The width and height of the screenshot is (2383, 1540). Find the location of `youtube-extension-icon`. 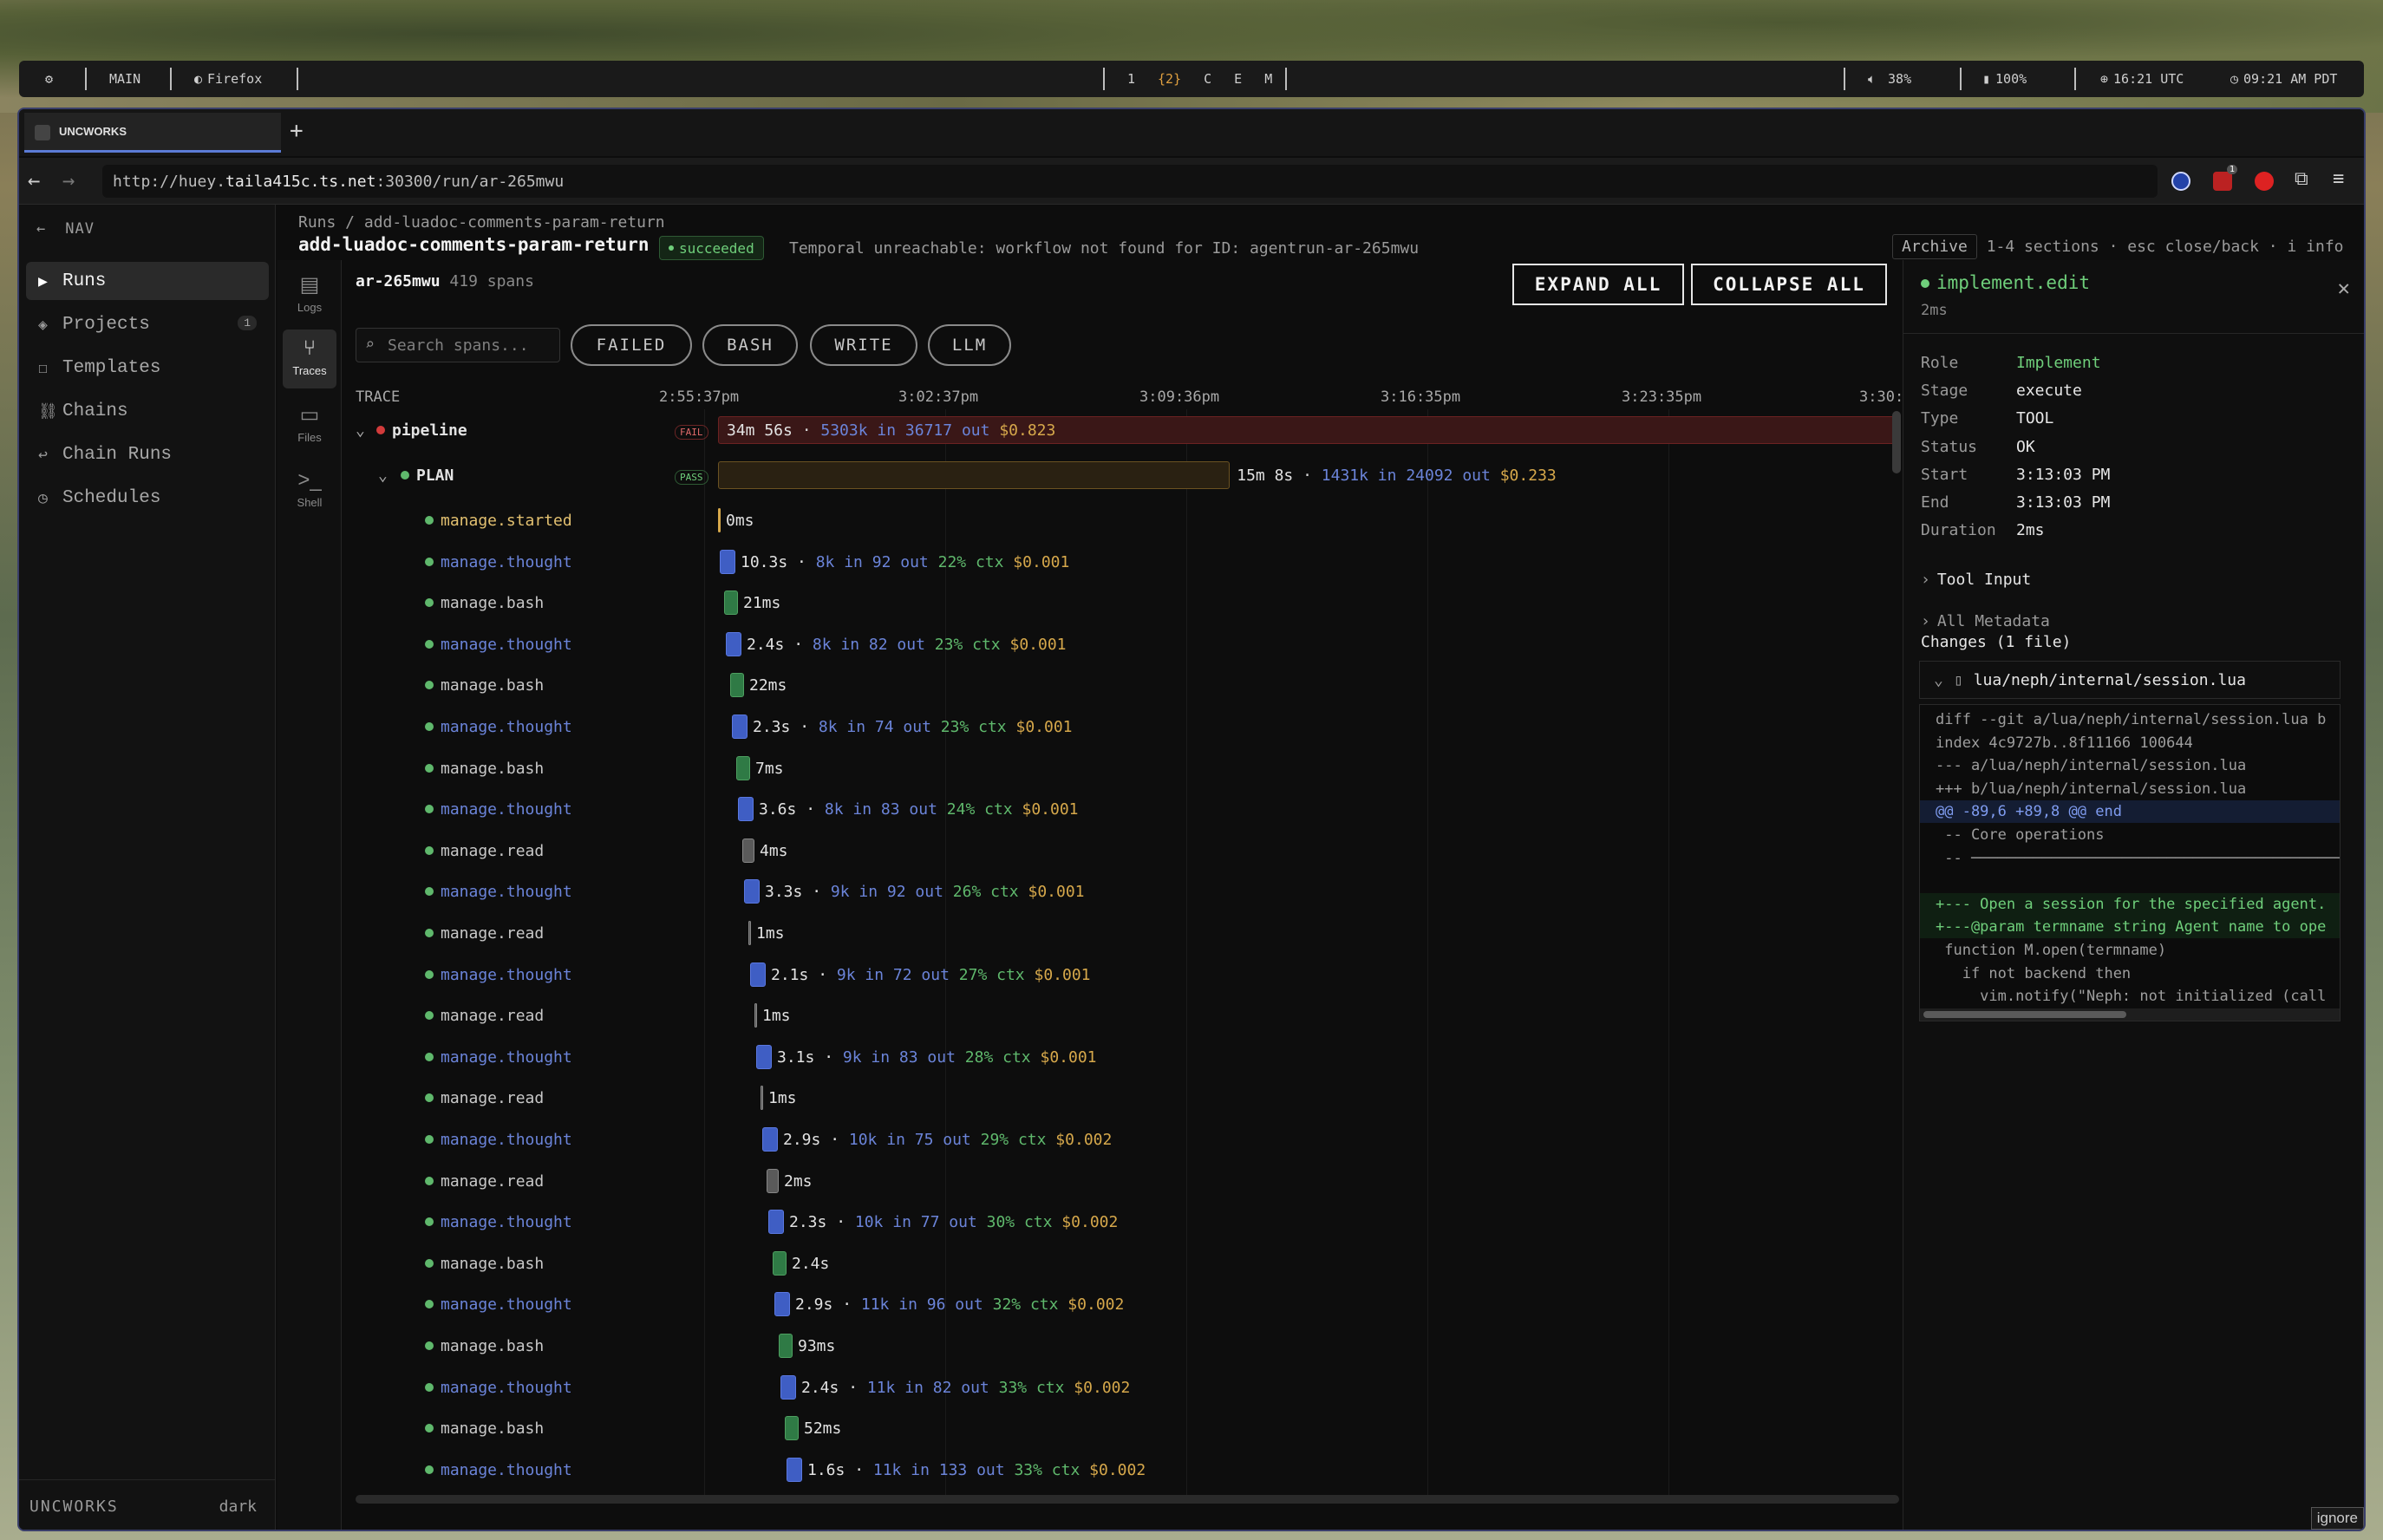

youtube-extension-icon is located at coordinates (2264, 181).